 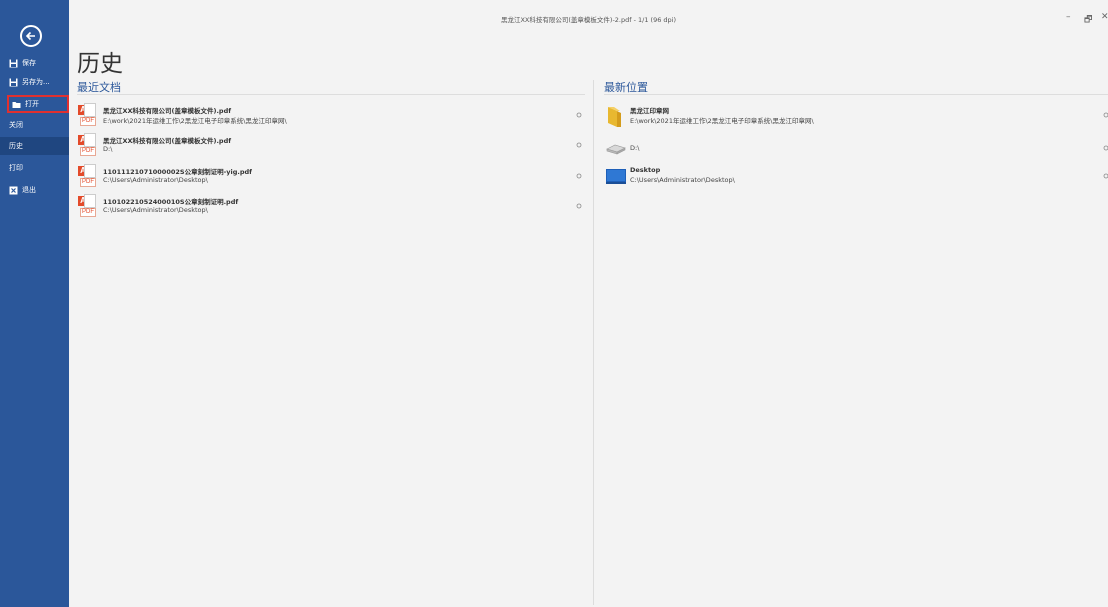 I want to click on location-name: 黑龙江印章网, so click(x=649, y=111).